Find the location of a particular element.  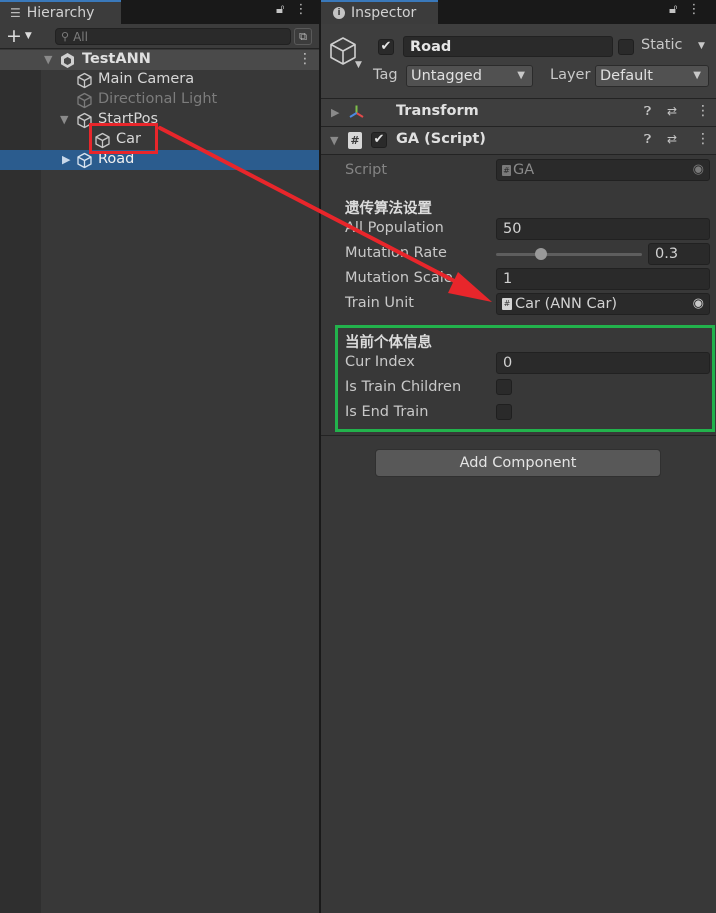

transform-axis-icon is located at coordinates (356, 111).